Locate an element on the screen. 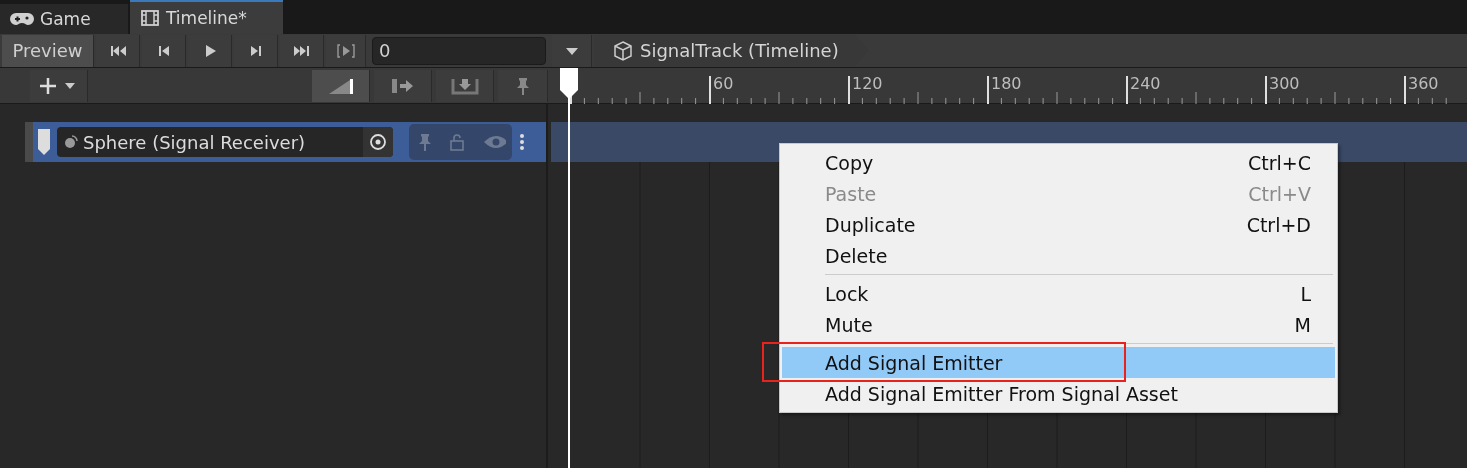 The image size is (1467, 468). menu-item: Delete is located at coordinates (1058, 255).